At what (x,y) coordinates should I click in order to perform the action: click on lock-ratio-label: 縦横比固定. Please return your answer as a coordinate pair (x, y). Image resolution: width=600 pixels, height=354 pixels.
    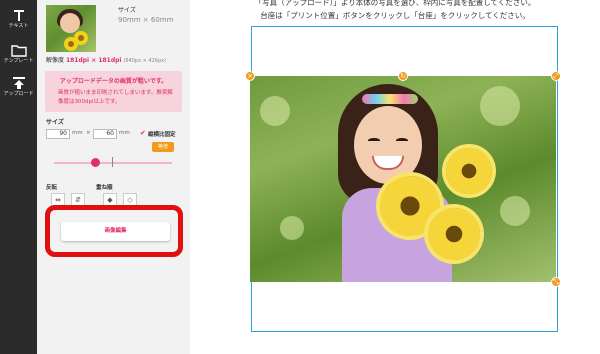
    Looking at the image, I should click on (162, 135).